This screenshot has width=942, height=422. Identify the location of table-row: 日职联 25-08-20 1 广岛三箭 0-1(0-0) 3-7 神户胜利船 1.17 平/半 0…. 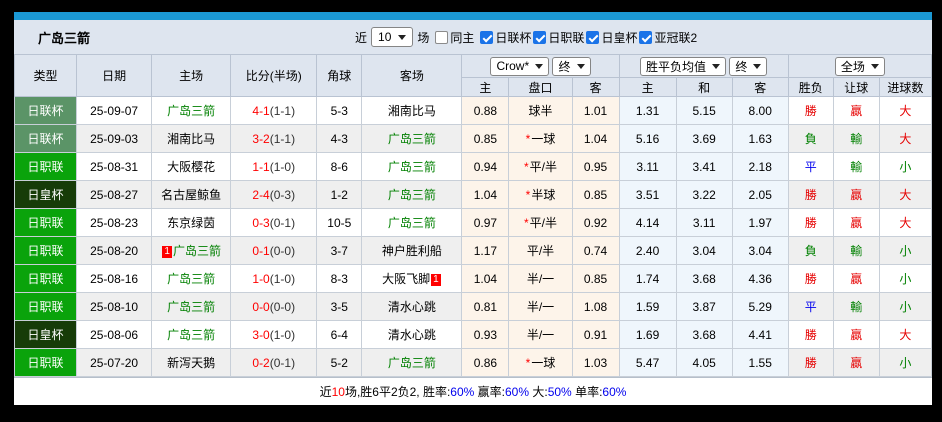
(473, 250).